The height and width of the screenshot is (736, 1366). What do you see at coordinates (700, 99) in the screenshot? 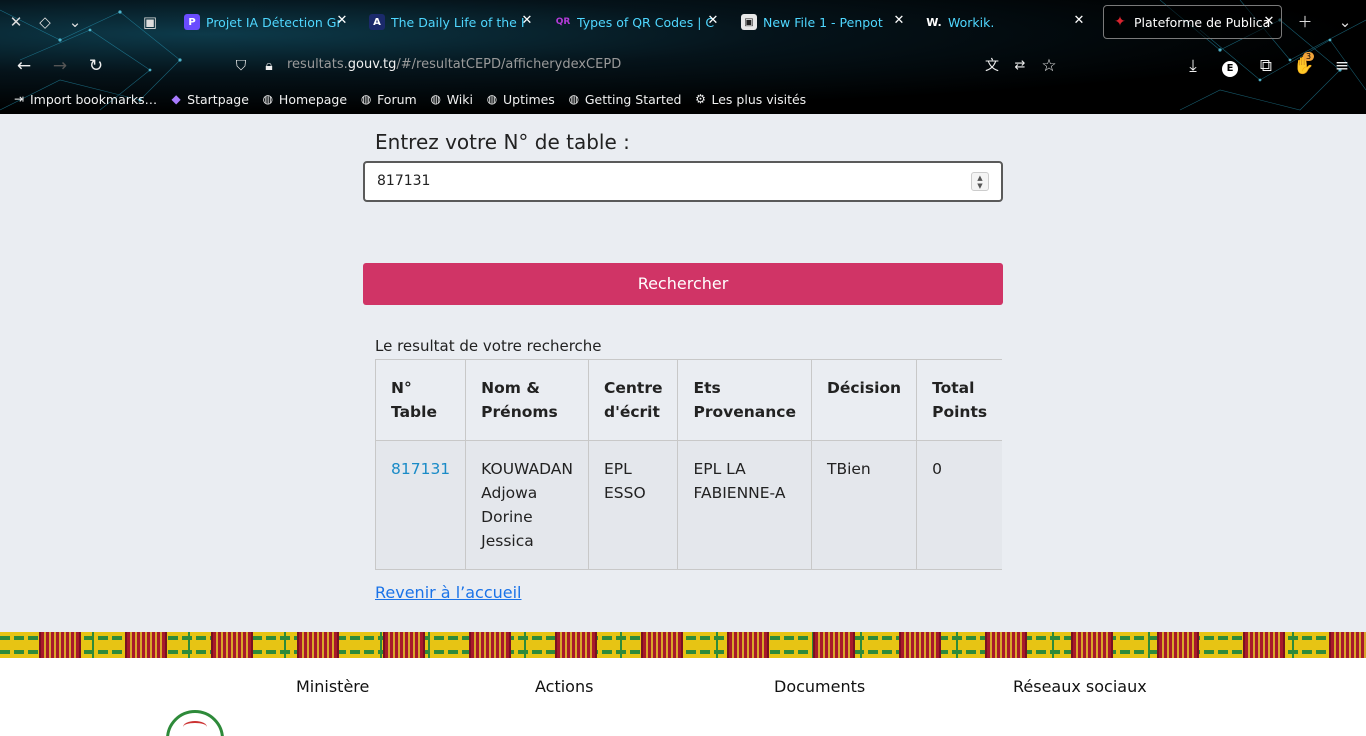
I see `gear-icon: ⚙` at bounding box center [700, 99].